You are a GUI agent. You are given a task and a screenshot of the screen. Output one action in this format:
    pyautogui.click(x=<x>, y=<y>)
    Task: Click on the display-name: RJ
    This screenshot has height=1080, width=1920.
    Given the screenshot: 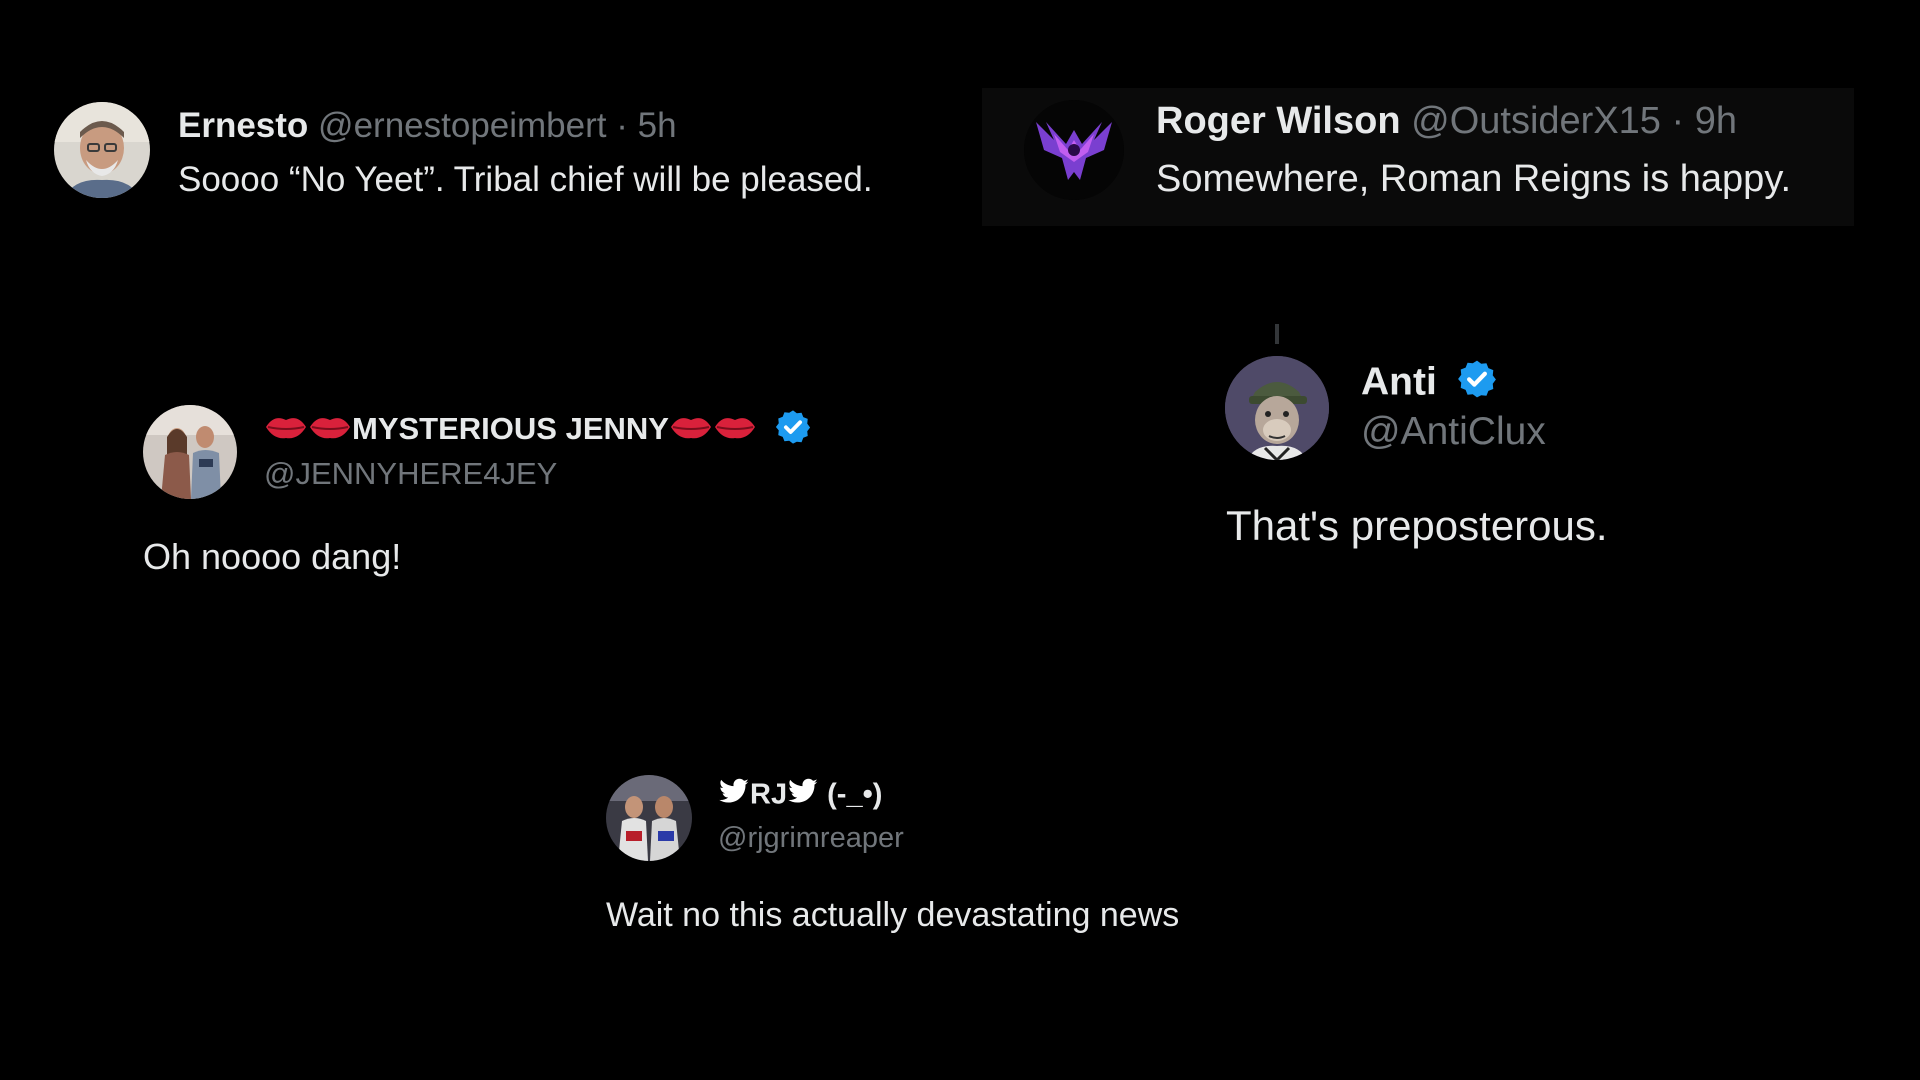 What is the action you would take?
    pyautogui.click(x=768, y=795)
    